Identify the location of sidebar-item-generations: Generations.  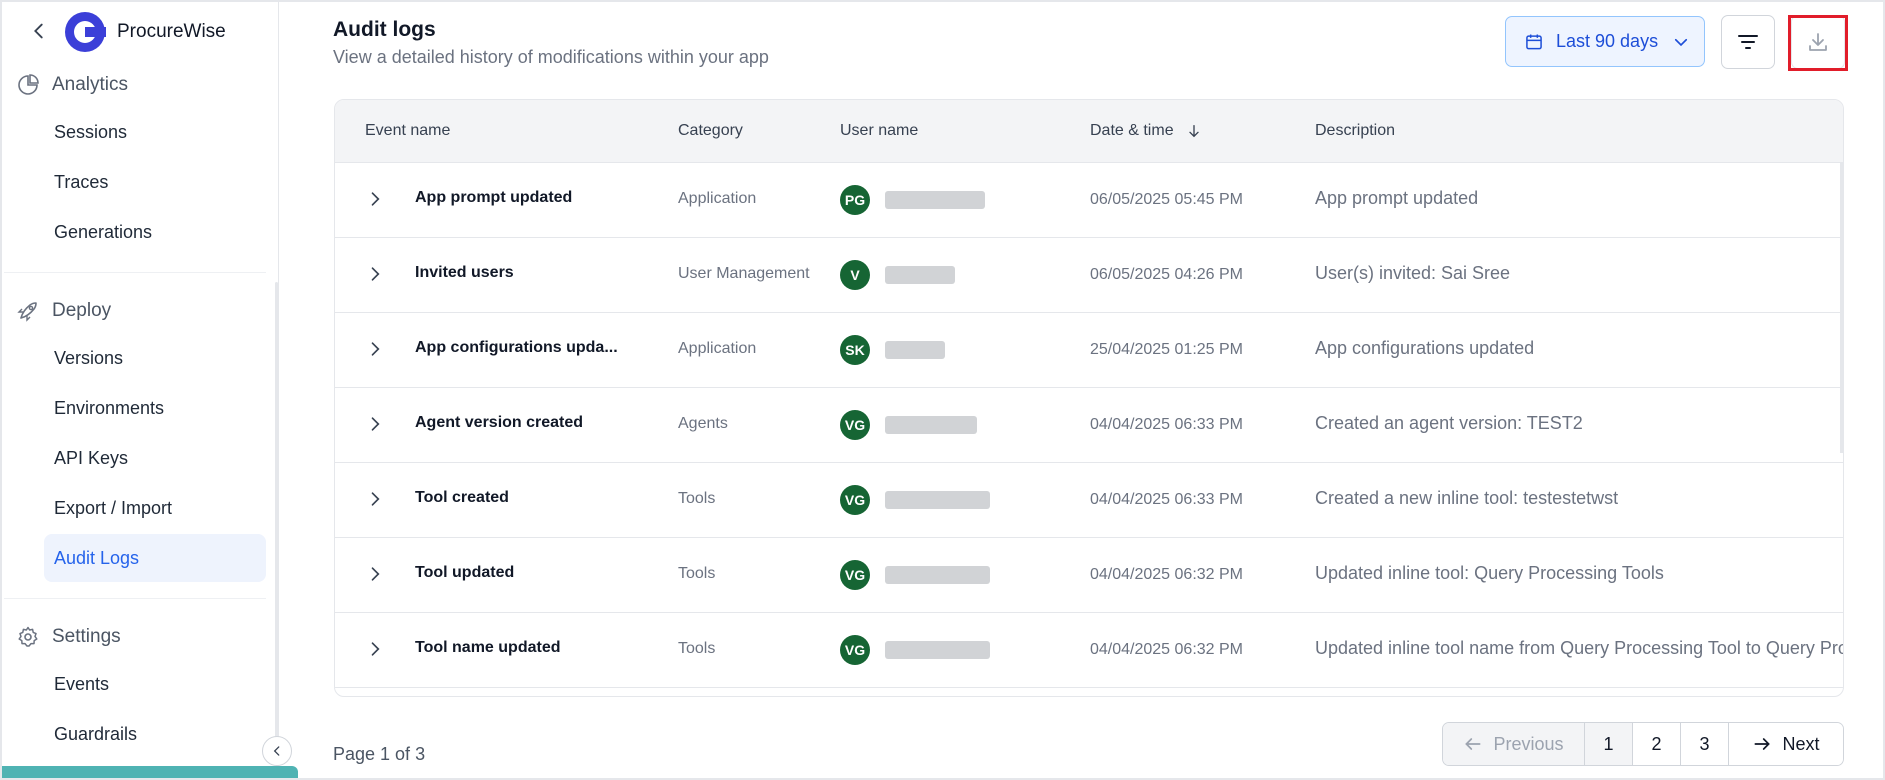
(155, 232).